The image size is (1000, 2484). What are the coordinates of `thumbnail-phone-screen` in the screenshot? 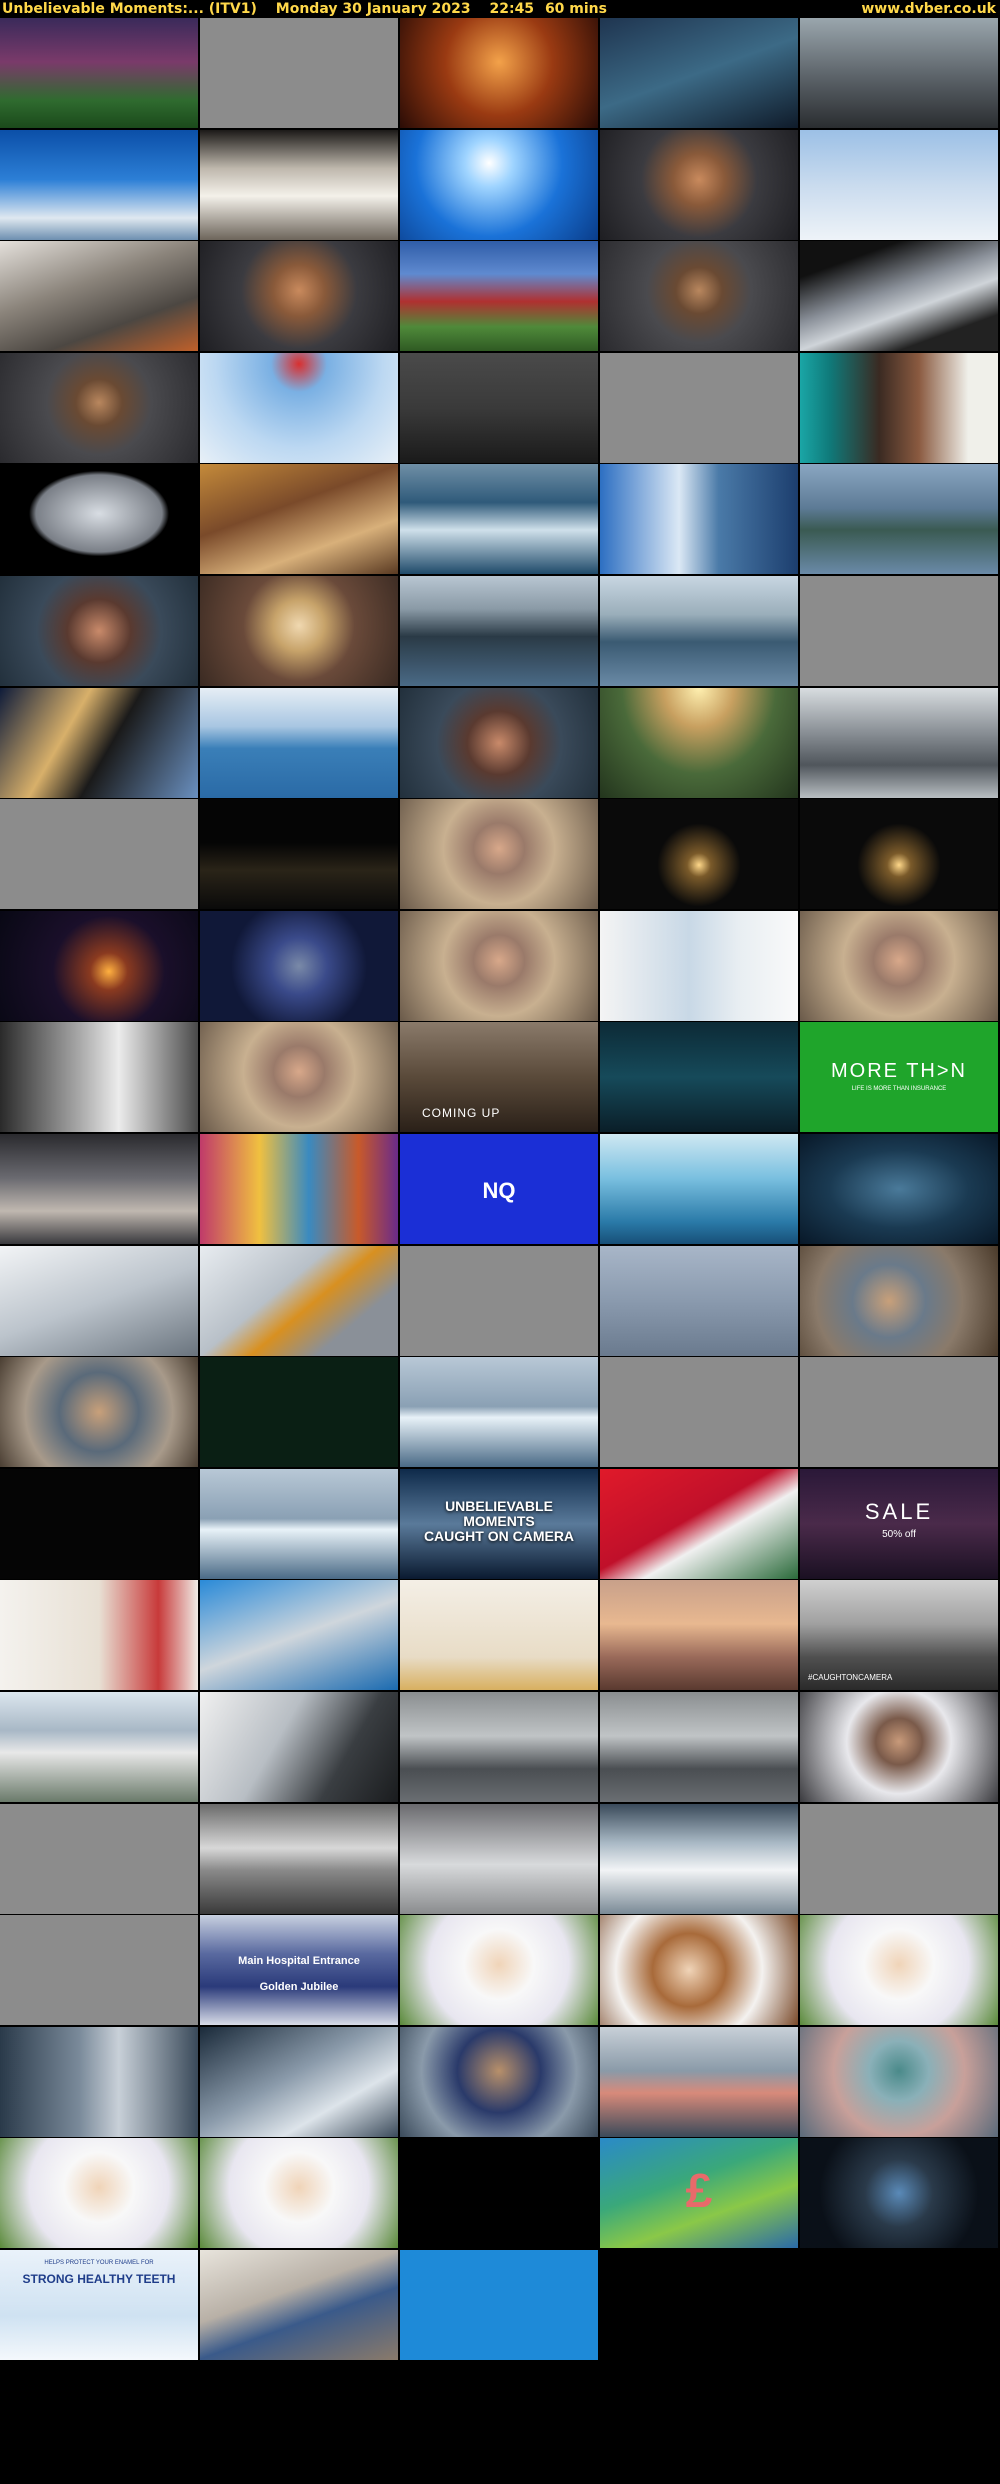 It's located at (899, 296).